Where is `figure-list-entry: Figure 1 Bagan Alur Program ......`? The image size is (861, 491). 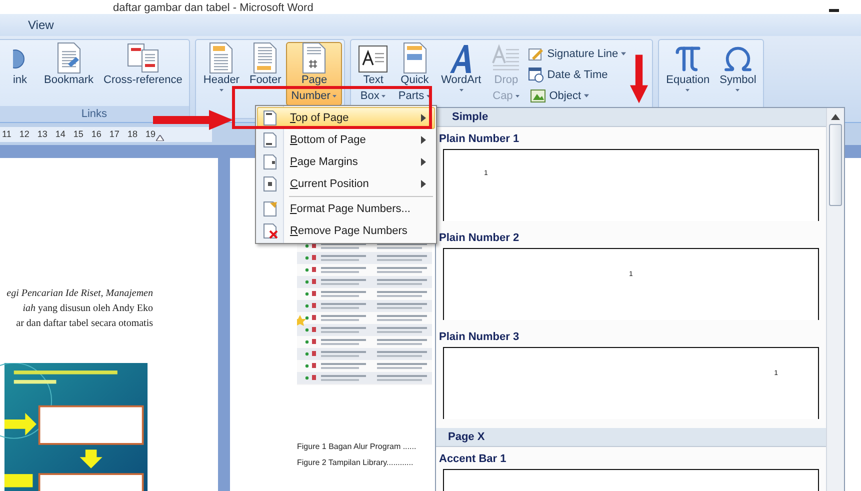 figure-list-entry: Figure 1 Bagan Alur Program ...... is located at coordinates (356, 447).